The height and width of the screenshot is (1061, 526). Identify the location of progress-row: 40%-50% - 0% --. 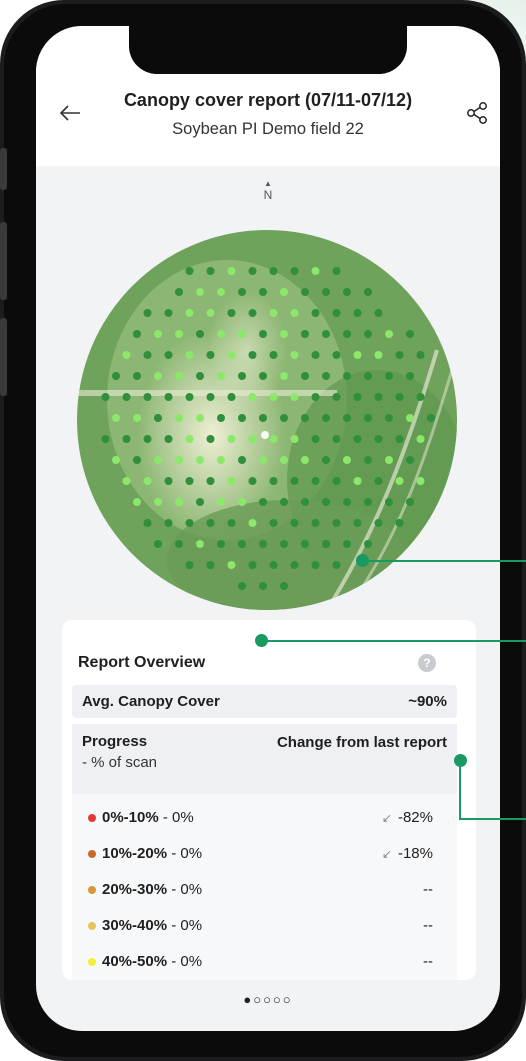
(264, 963).